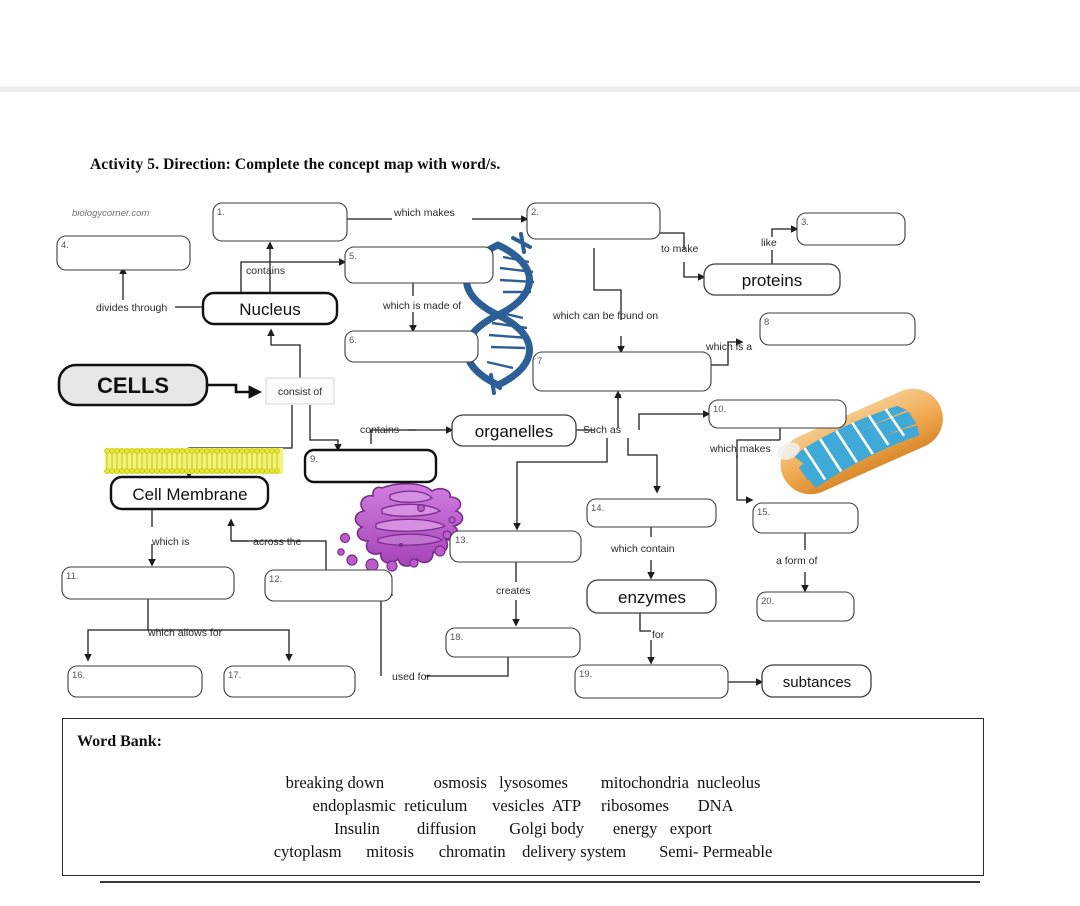 The height and width of the screenshot is (906, 1080). What do you see at coordinates (540, 882) in the screenshot?
I see `bottom-divider-rule` at bounding box center [540, 882].